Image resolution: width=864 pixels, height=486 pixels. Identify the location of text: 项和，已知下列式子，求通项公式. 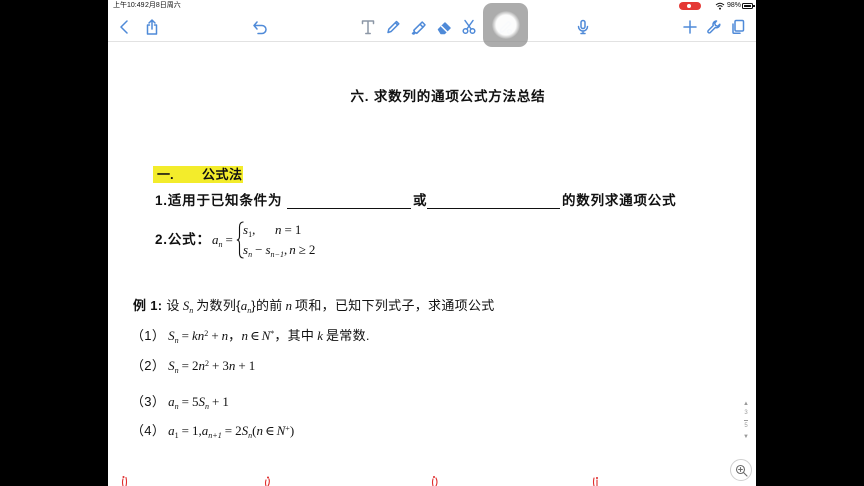
(395, 305).